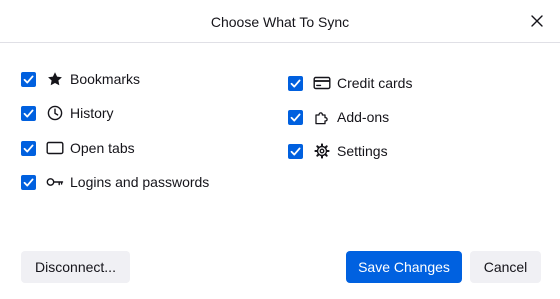 The image size is (560, 299). Describe the element at coordinates (322, 117) in the screenshot. I see `puzzle-piece-icon` at that location.